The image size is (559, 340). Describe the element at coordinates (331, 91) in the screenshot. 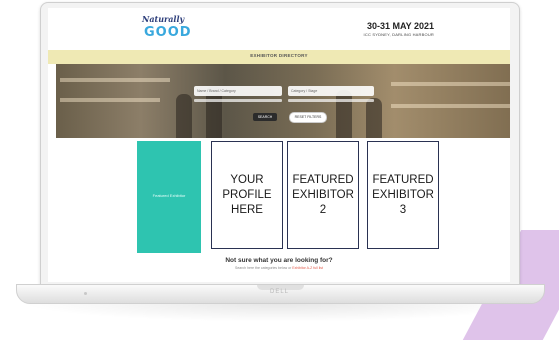

I see `category-search-input: Category / Stage` at that location.